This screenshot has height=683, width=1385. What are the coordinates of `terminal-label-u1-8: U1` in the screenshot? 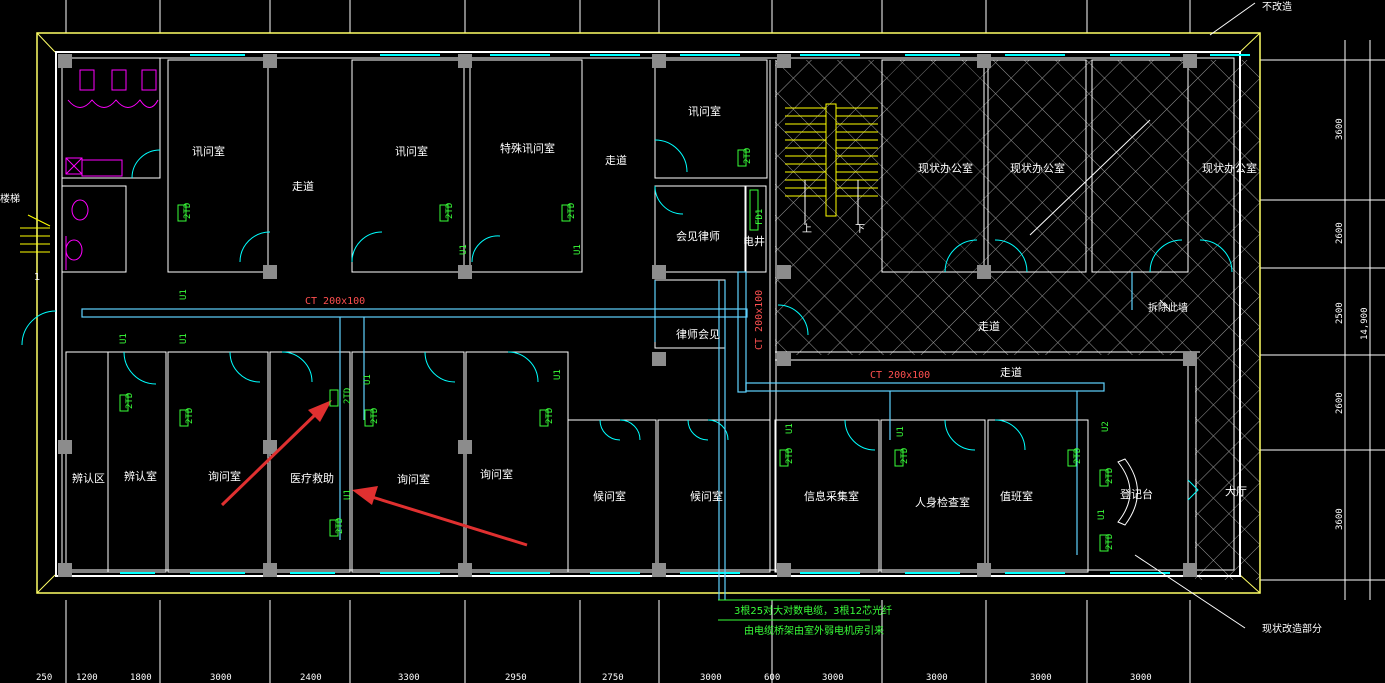 It's located at (558, 374).